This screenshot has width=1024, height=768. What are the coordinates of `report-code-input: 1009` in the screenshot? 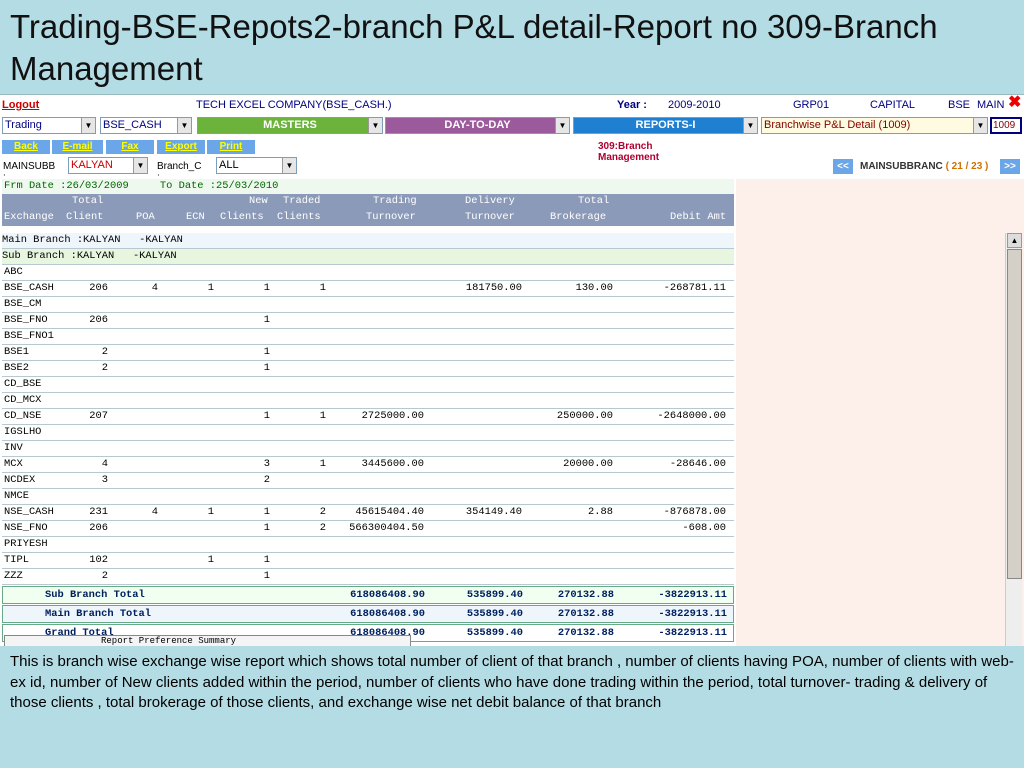 It's located at (1006, 125).